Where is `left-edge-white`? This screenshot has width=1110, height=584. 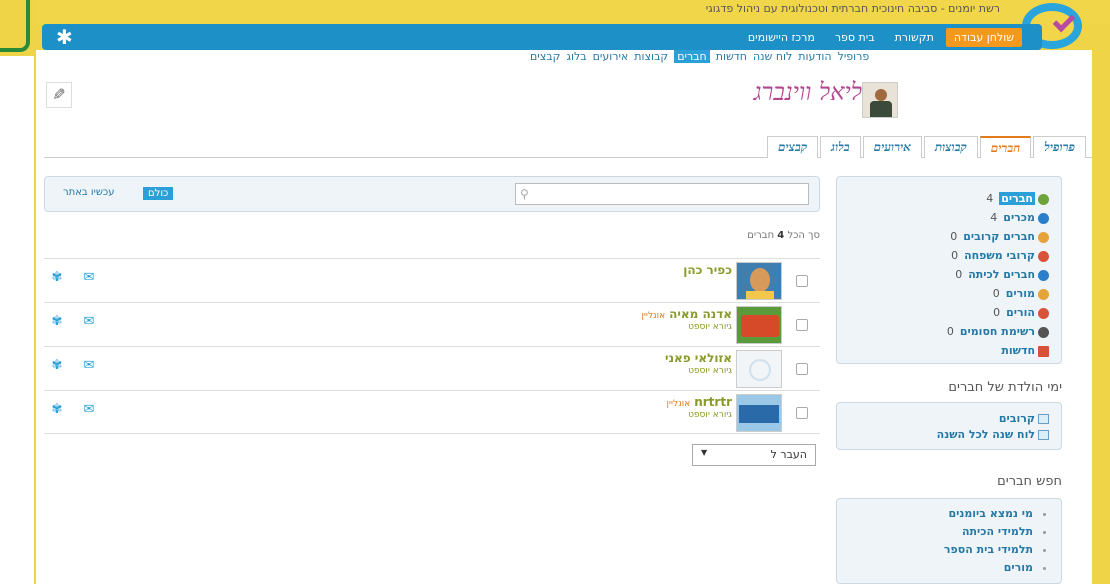 left-edge-white is located at coordinates (17, 320).